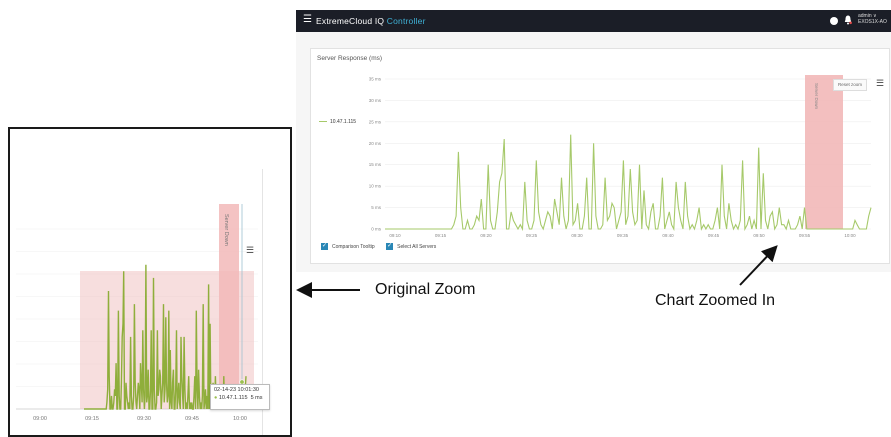 Image resolution: width=891 pixels, height=437 pixels. I want to click on chart-zoomed-callout: Chart Zoomed In, so click(715, 300).